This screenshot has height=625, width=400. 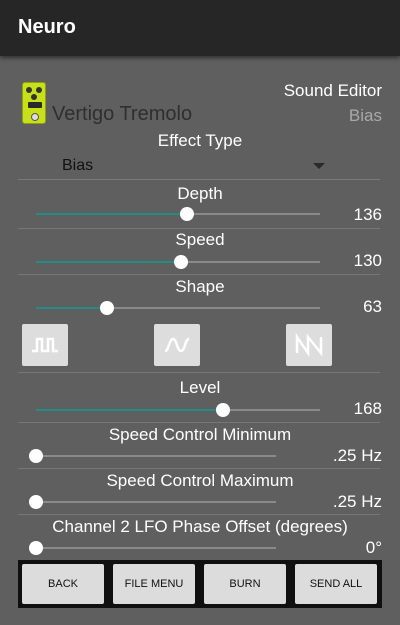 I want to click on depth-label: Depth, so click(x=200, y=193).